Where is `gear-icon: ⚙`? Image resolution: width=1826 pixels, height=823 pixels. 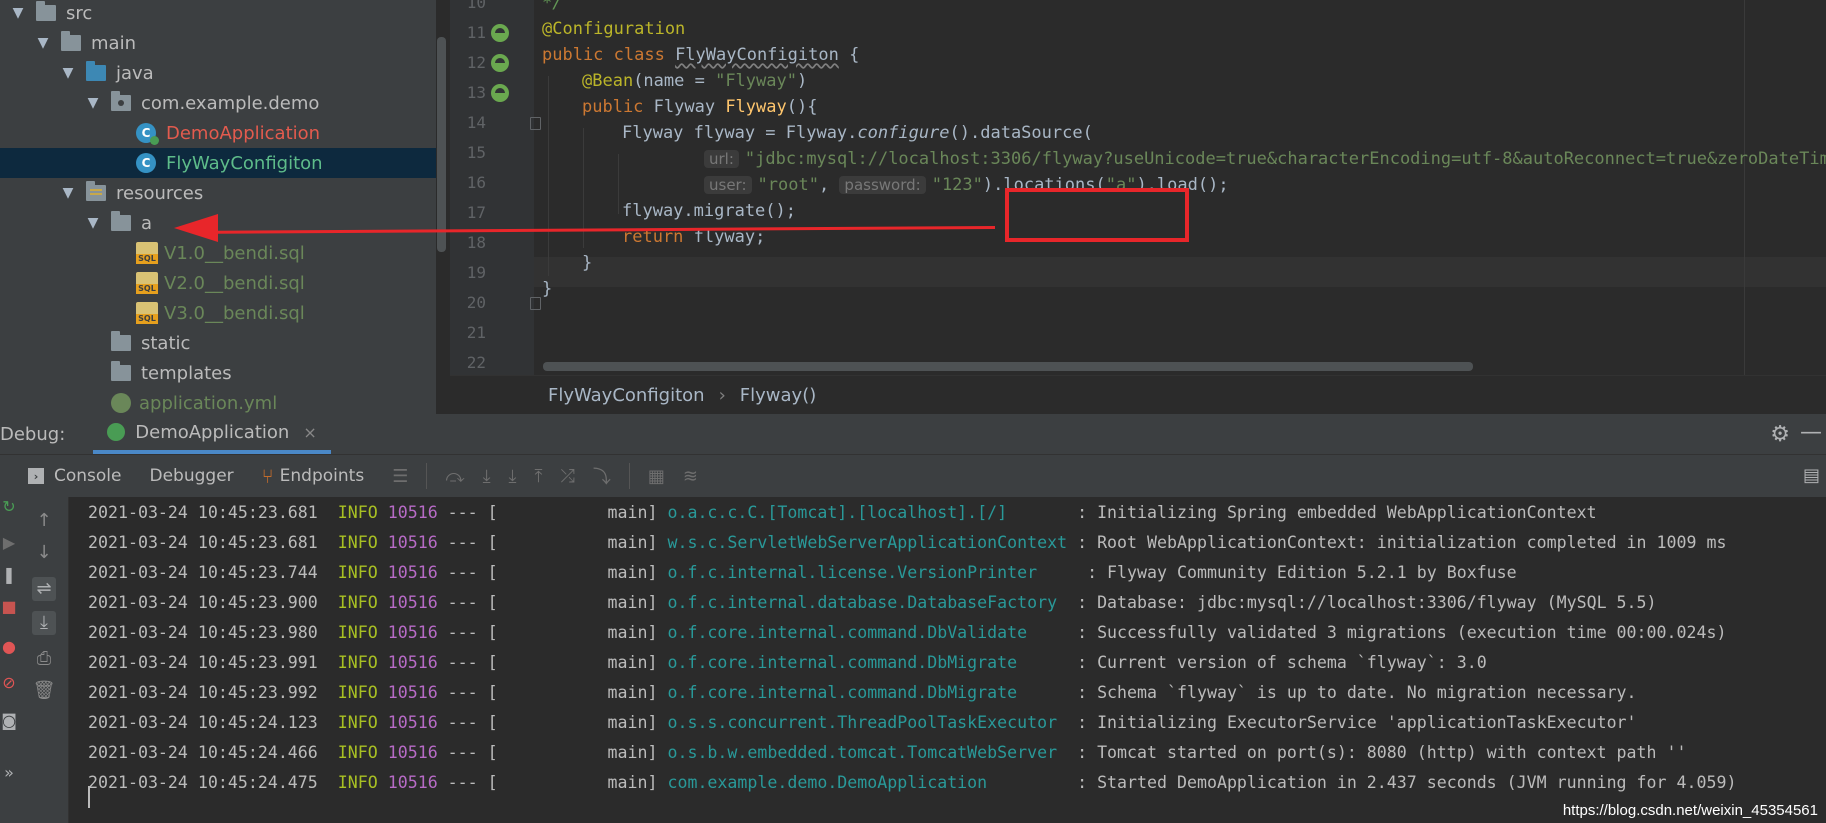
gear-icon: ⚙ is located at coordinates (1780, 434).